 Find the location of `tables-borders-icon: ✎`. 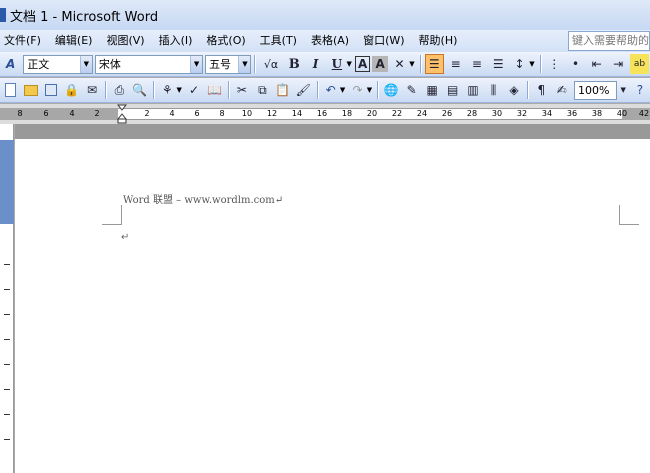

tables-borders-icon: ✎ is located at coordinates (411, 90).